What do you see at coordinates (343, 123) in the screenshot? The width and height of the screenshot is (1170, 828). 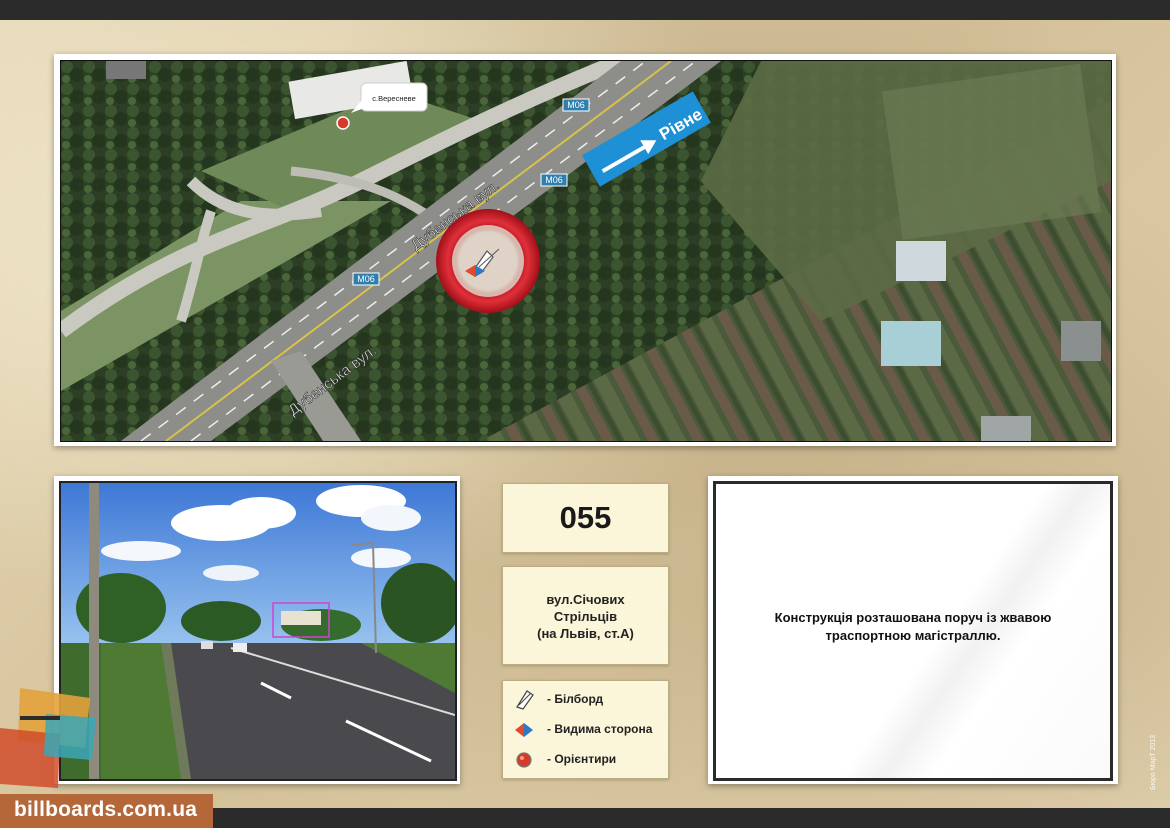 I see `landmark-marker` at bounding box center [343, 123].